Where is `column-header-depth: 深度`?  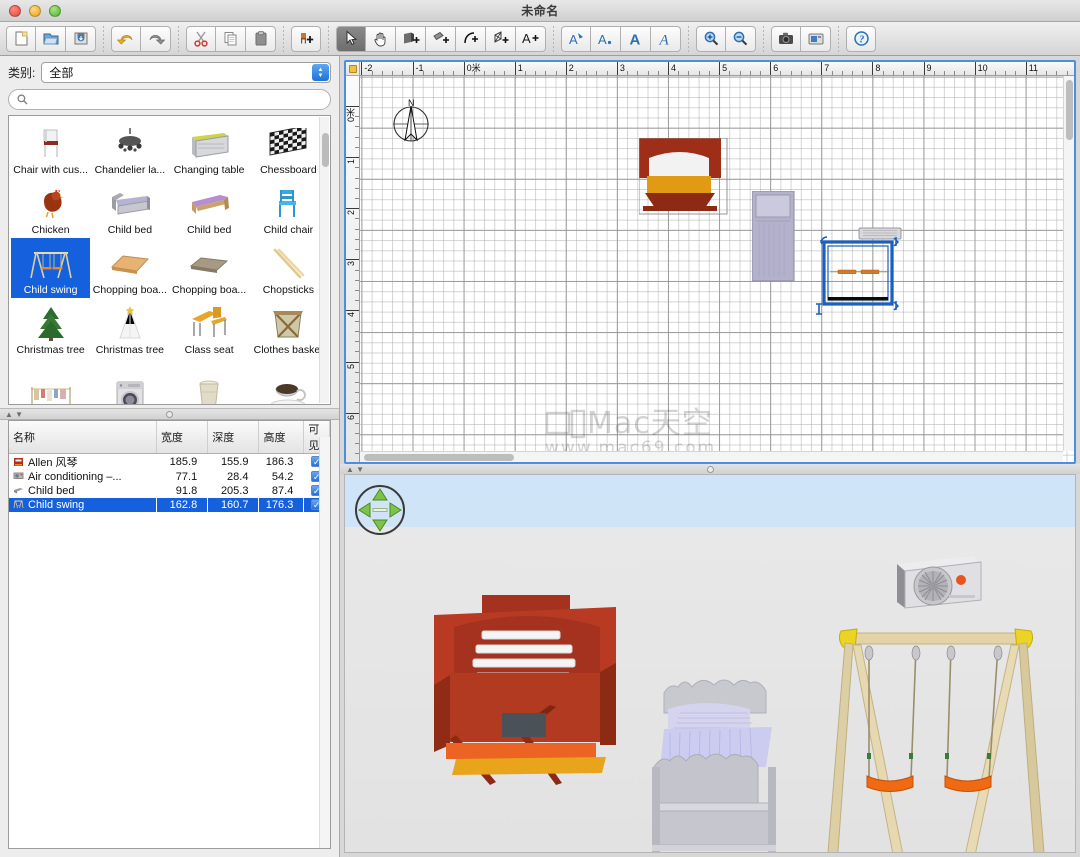 column-header-depth: 深度 is located at coordinates (233, 437).